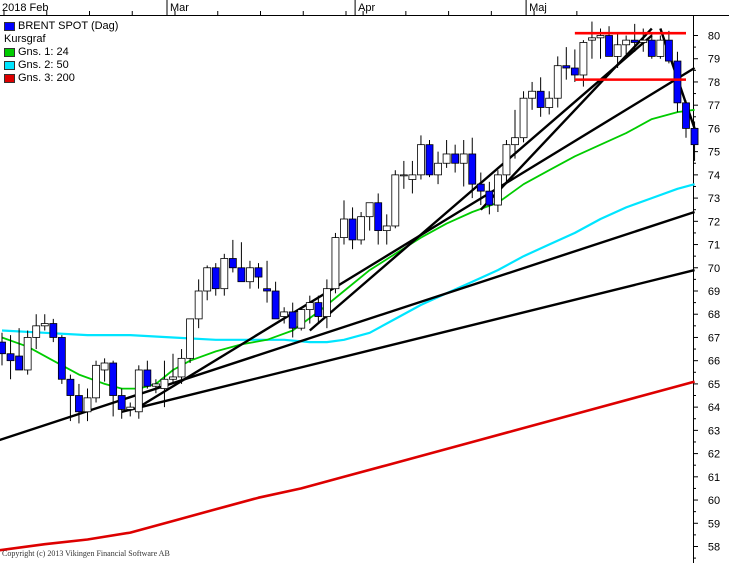  Describe the element at coordinates (714, 548) in the screenshot. I see `y-tick-label: 58` at that location.